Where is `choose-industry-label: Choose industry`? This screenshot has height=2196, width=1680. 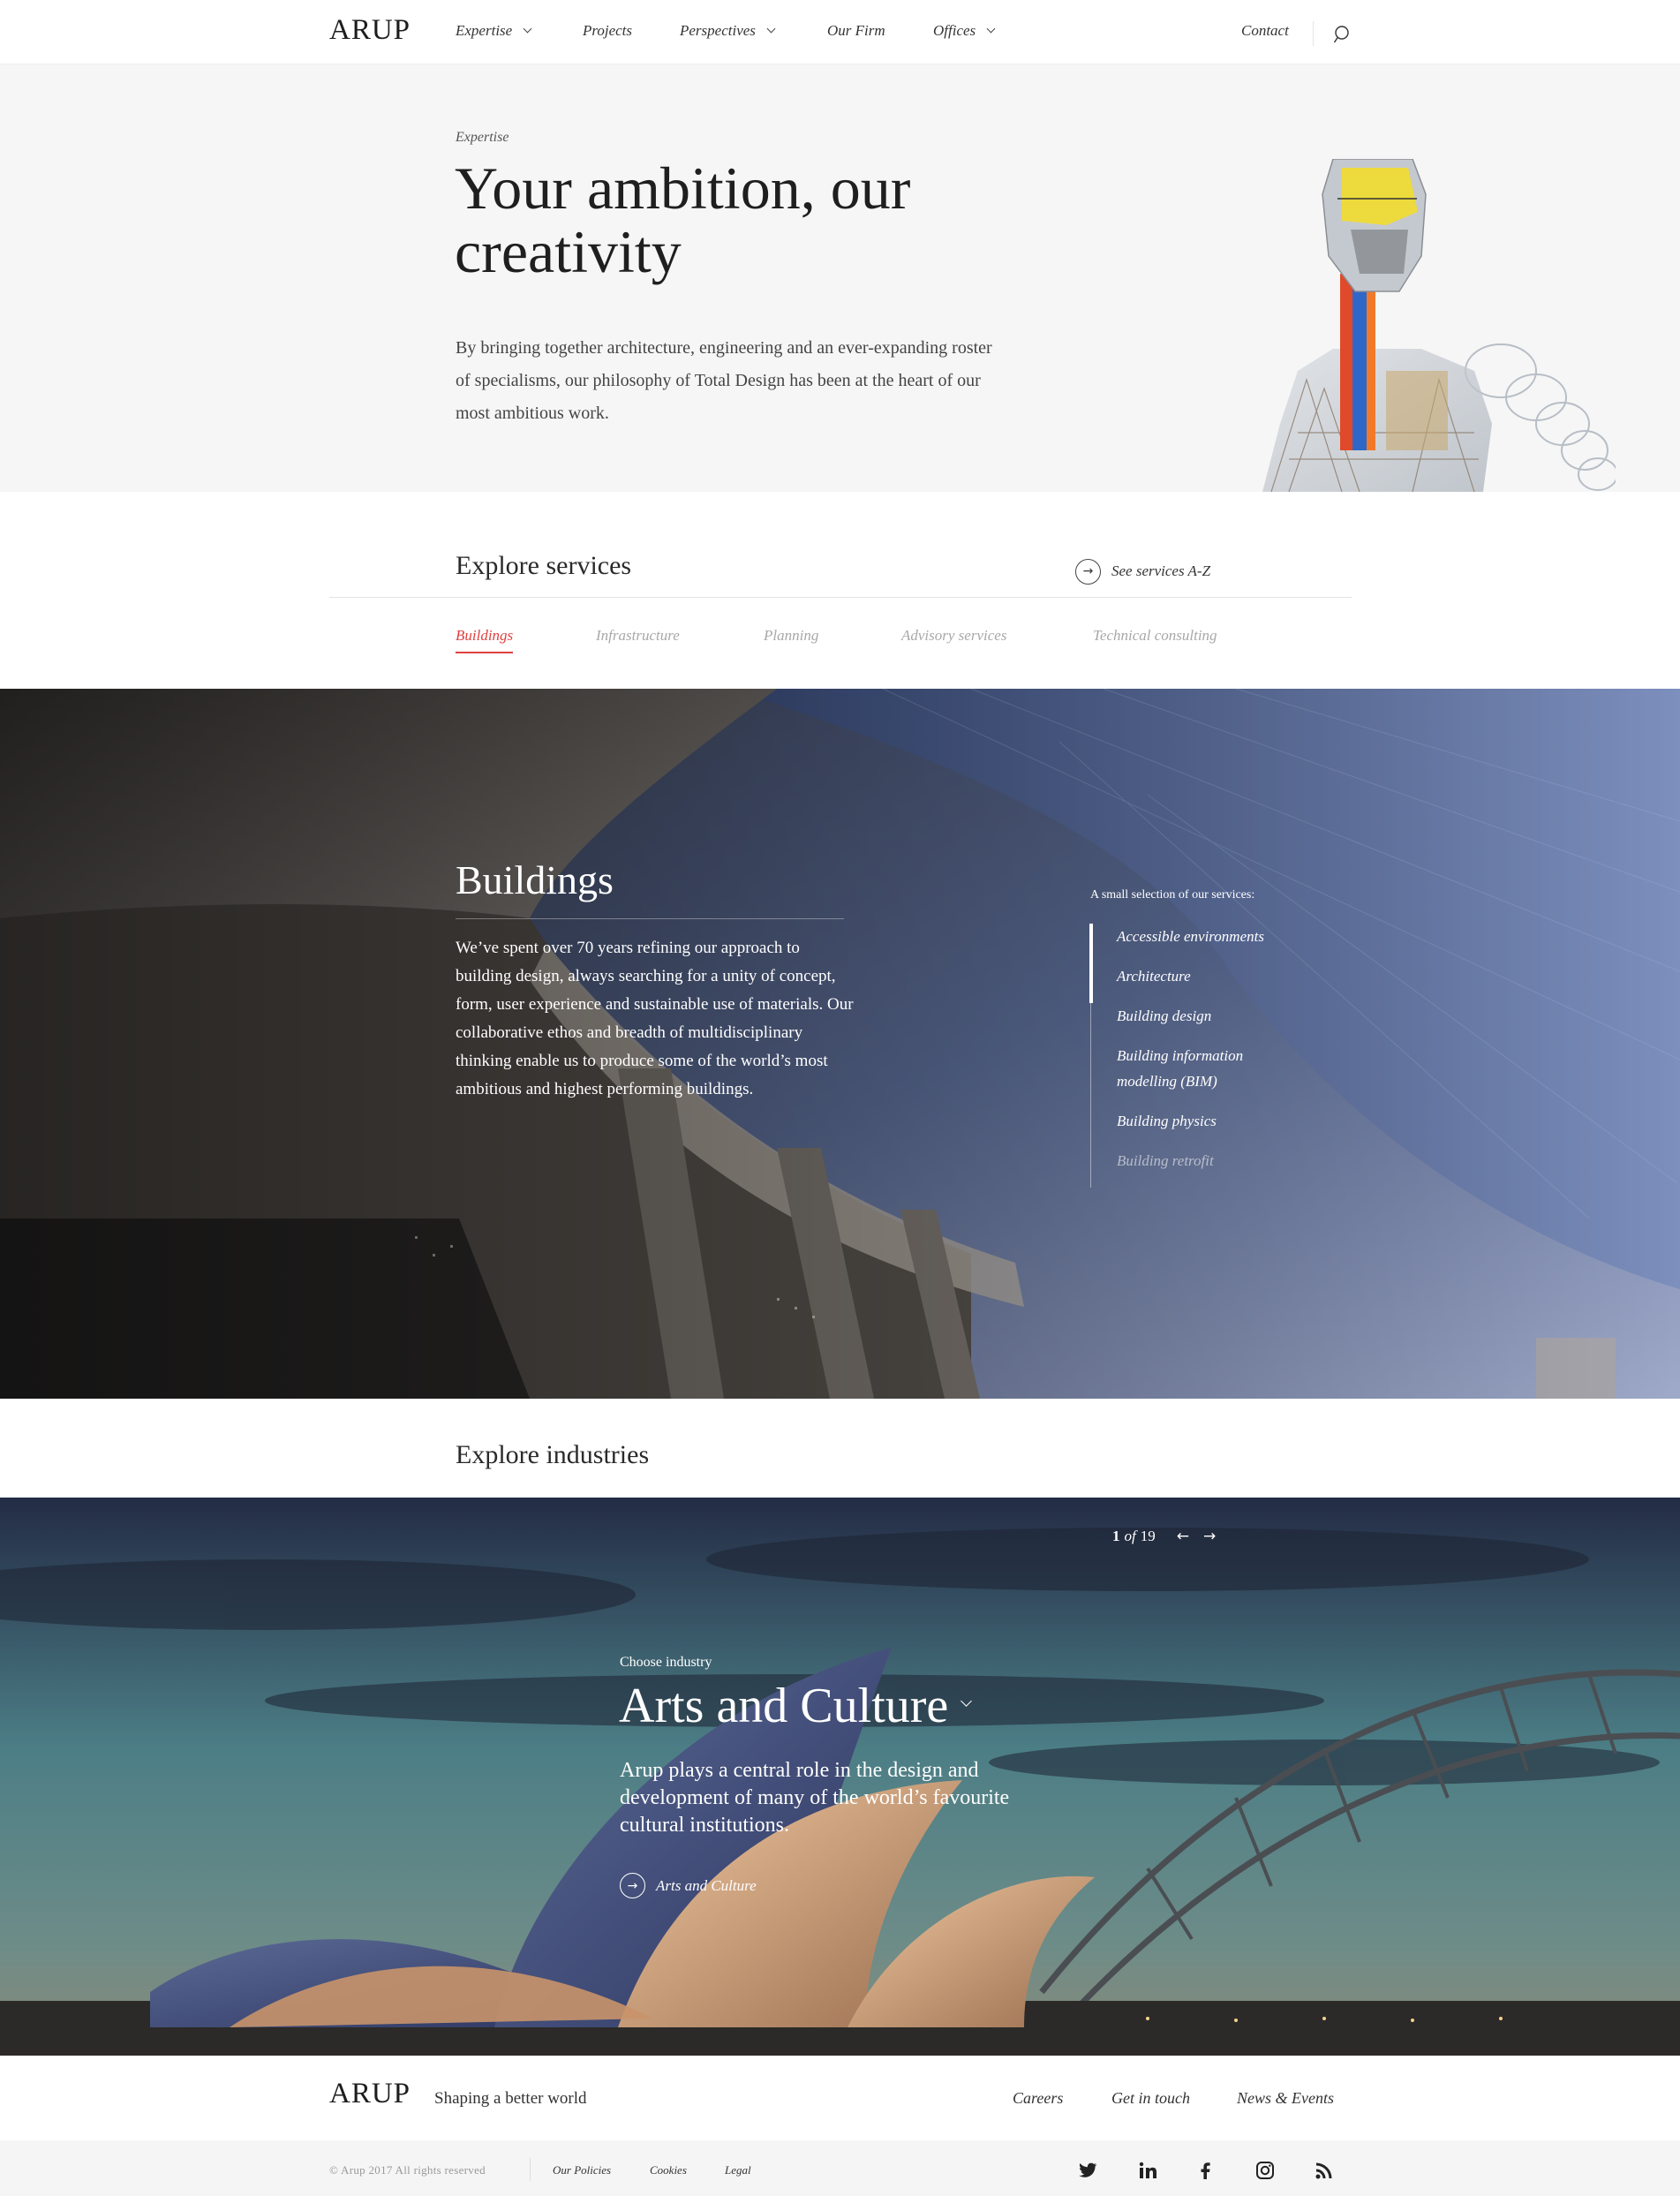
choose-industry-label: Choose industry is located at coordinates (666, 1662).